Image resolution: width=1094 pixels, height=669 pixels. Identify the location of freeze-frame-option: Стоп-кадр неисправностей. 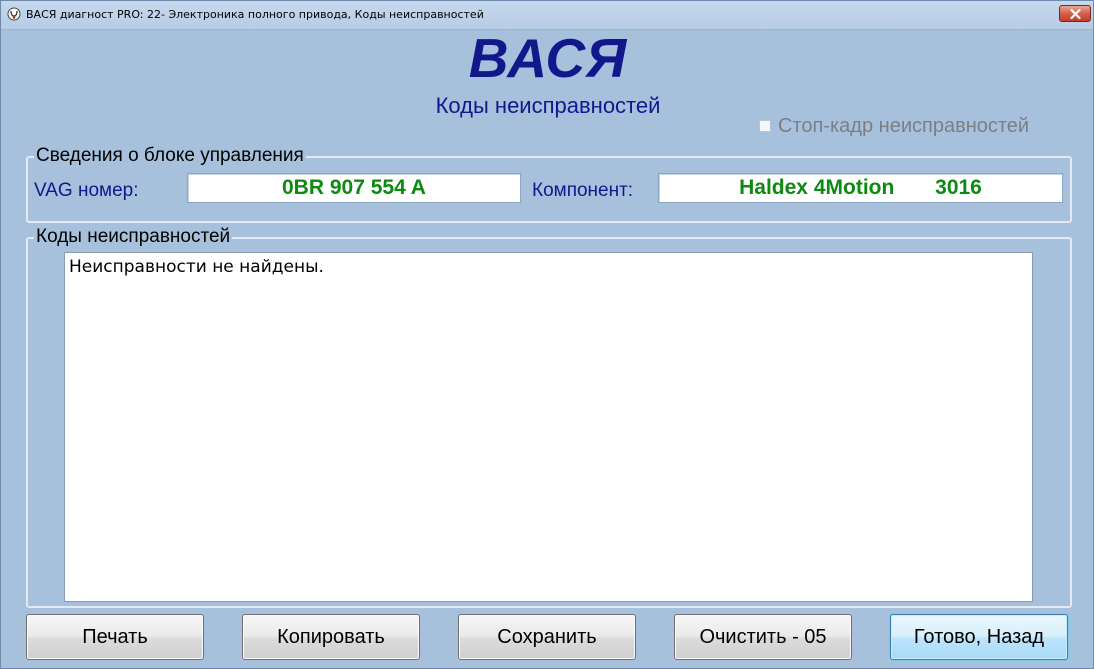
(894, 126).